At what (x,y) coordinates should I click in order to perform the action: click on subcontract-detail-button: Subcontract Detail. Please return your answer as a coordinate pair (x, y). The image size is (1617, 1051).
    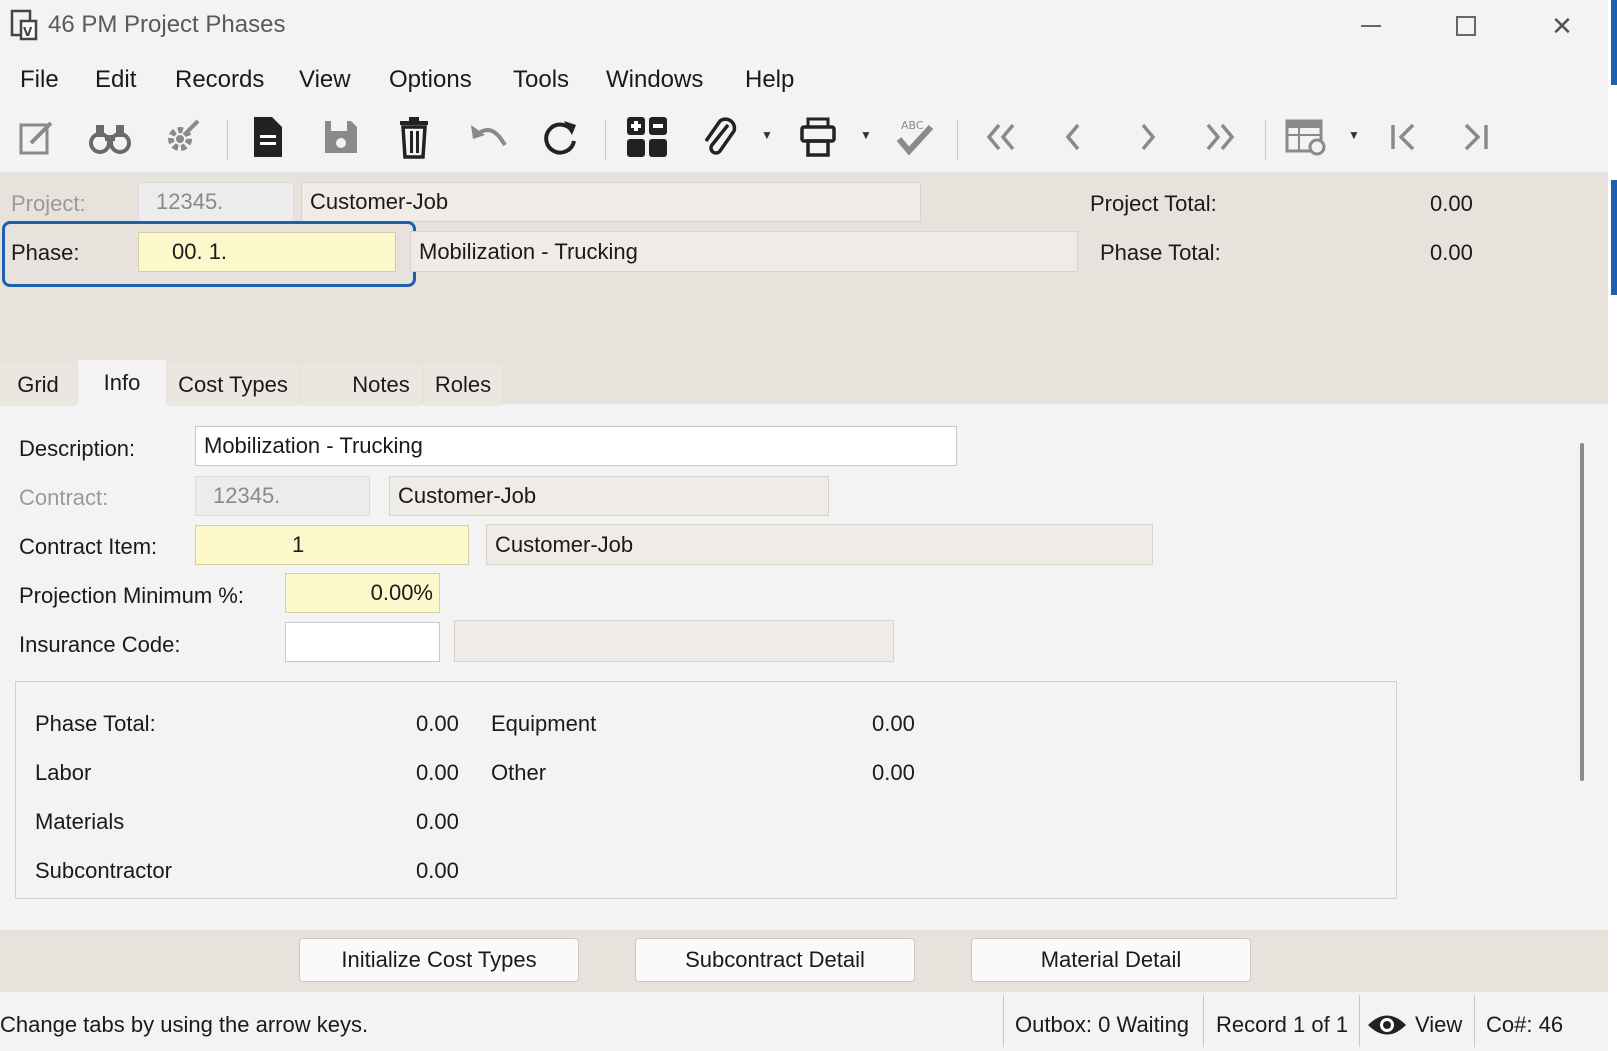
    Looking at the image, I should click on (775, 960).